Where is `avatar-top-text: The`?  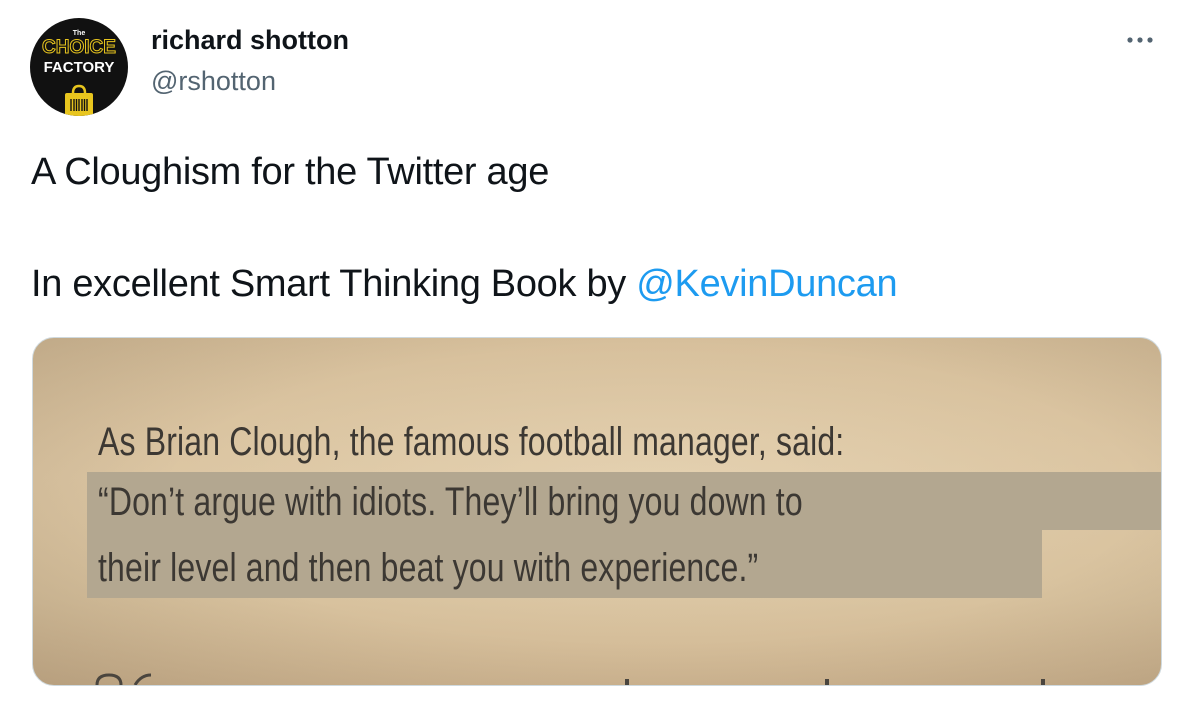
avatar-top-text: The is located at coordinates (79, 33).